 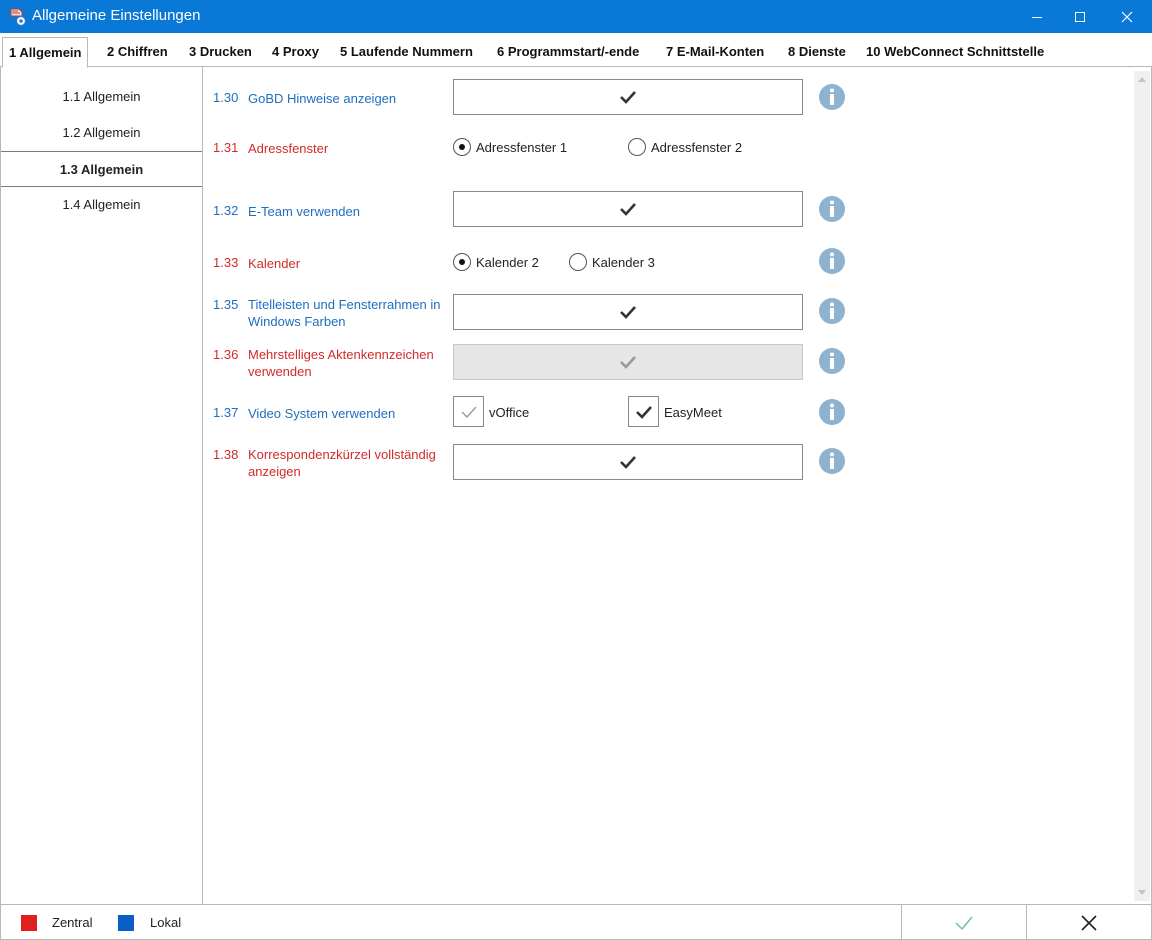 What do you see at coordinates (693, 412) in the screenshot?
I see `easymeet-label: EasyMeet` at bounding box center [693, 412].